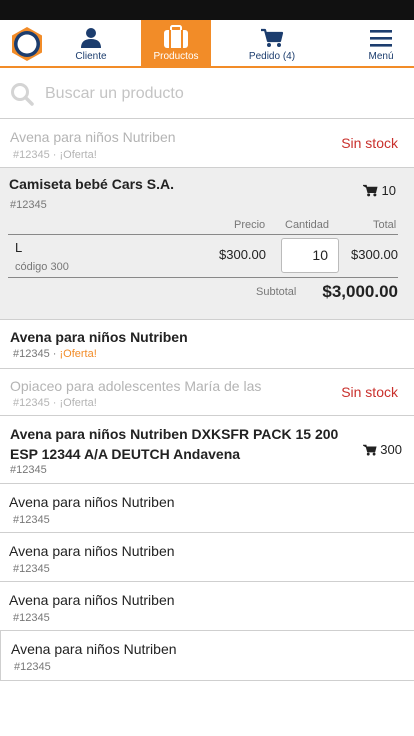 The width and height of the screenshot is (414, 736). What do you see at coordinates (242, 254) in the screenshot?
I see `variant-price: $300.00` at bounding box center [242, 254].